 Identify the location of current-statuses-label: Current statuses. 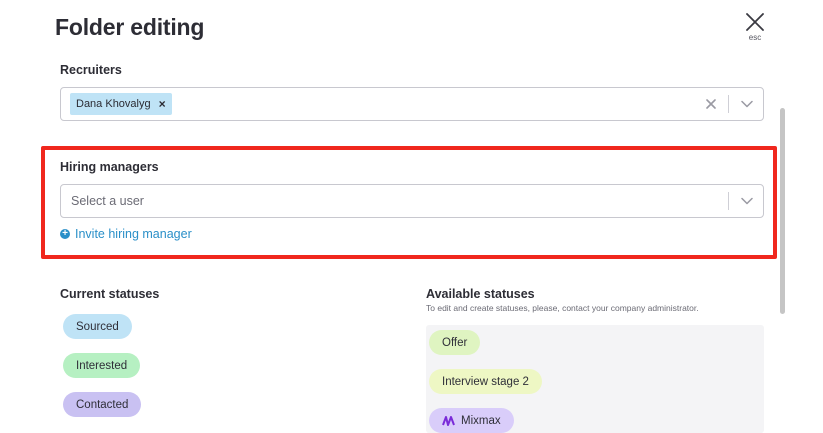
(110, 294).